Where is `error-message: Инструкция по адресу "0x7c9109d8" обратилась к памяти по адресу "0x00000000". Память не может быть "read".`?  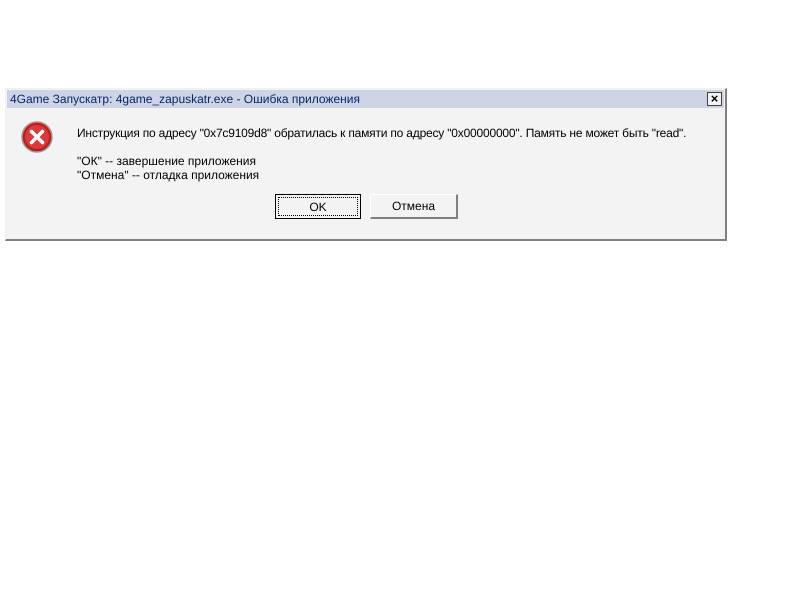 error-message: Инструкция по адресу "0x7c9109d8" обратилась к памяти по адресу "0x00000000". Память не может быть "read". is located at coordinates (381, 133).